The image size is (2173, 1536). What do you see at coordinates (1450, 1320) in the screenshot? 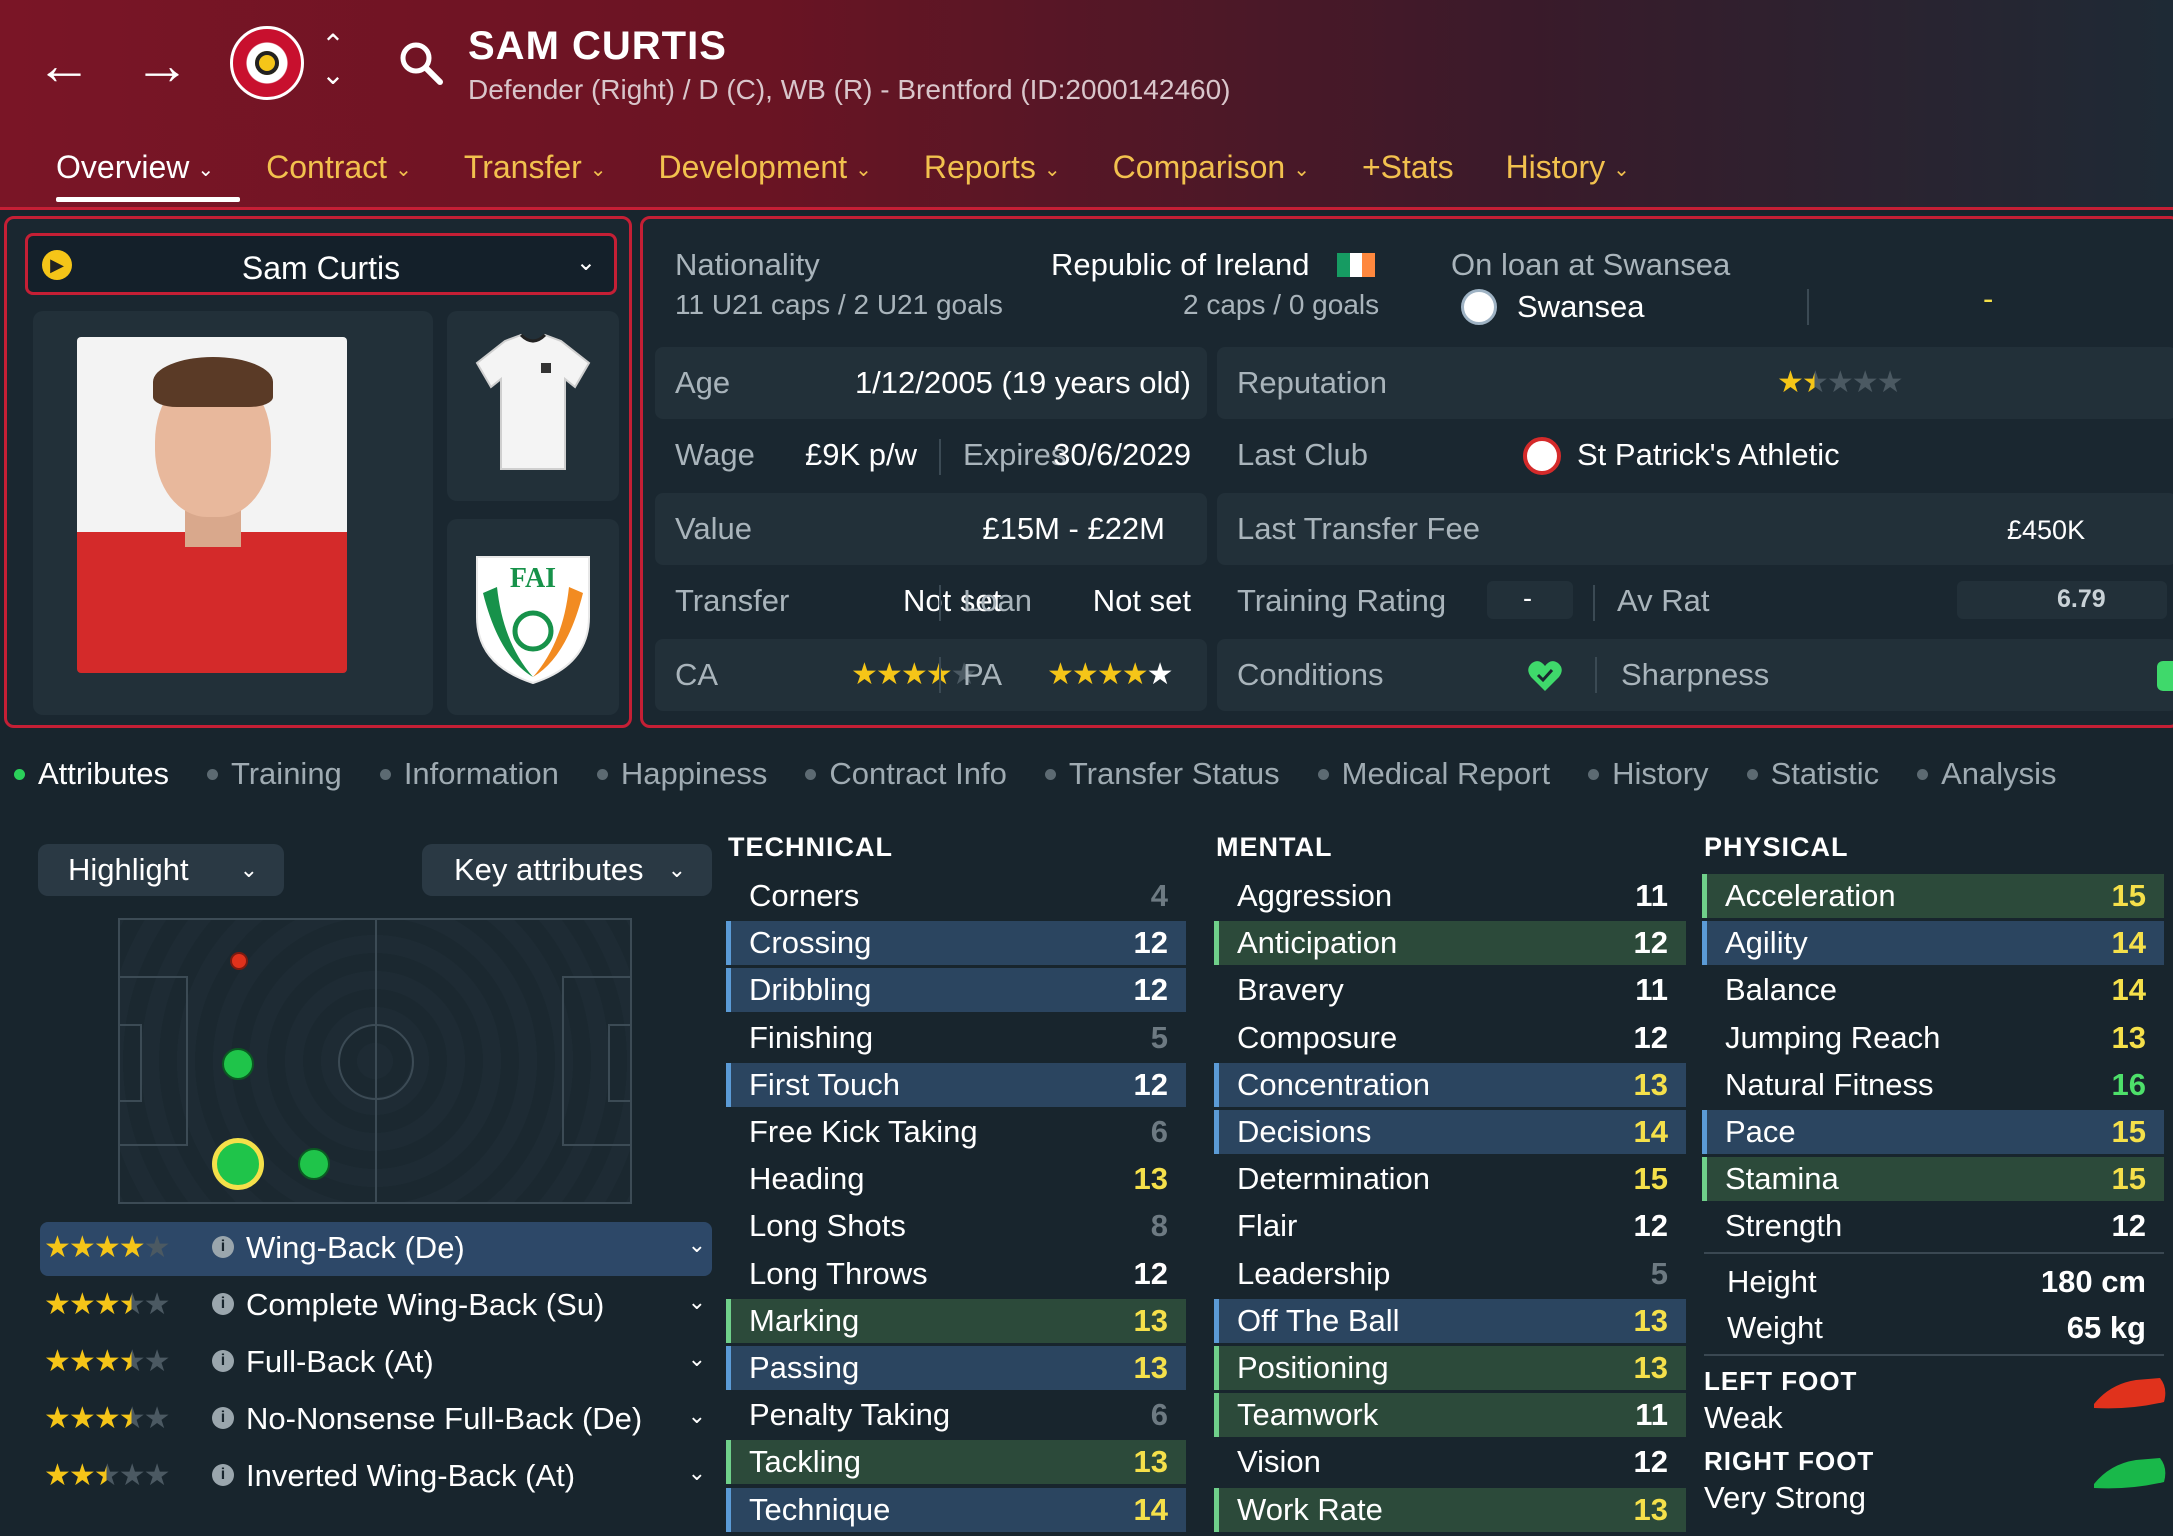
I see `attribute-row-off-the-ball: Off The Ball 13` at bounding box center [1450, 1320].